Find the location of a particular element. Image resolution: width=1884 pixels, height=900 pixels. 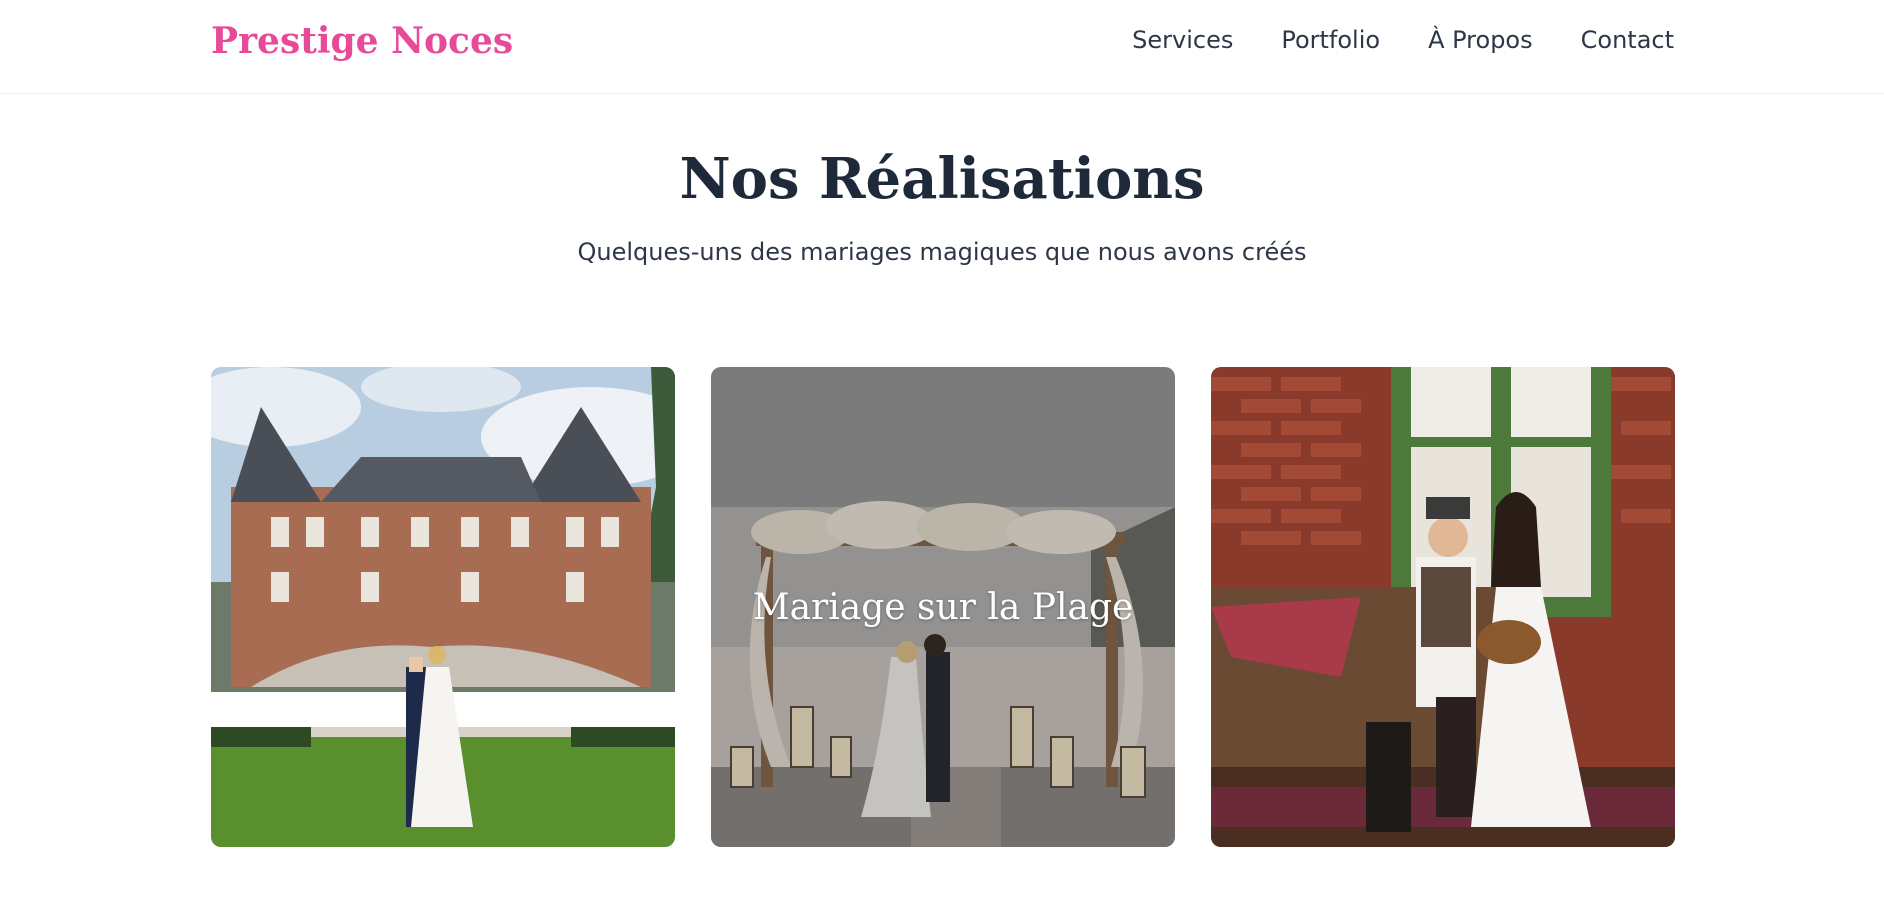

nav-menu: Services Portfolio À Propos Contact is located at coordinates (1403, 40).